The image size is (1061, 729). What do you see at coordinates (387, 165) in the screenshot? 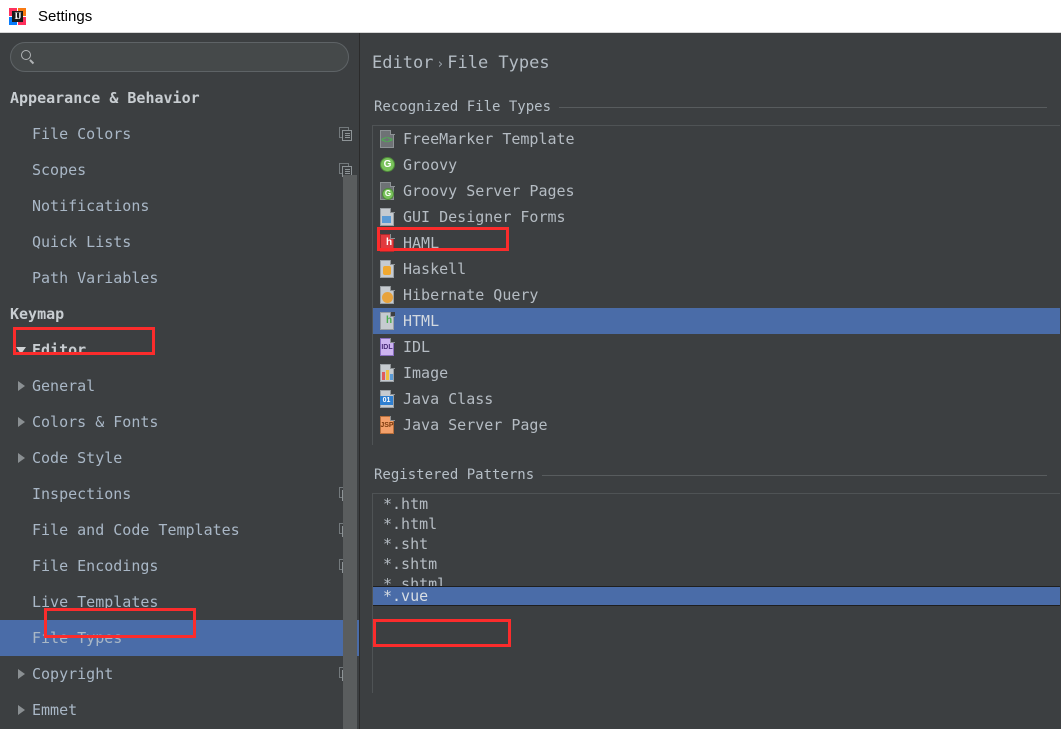
I see `groovy-file-icon: G` at bounding box center [387, 165].